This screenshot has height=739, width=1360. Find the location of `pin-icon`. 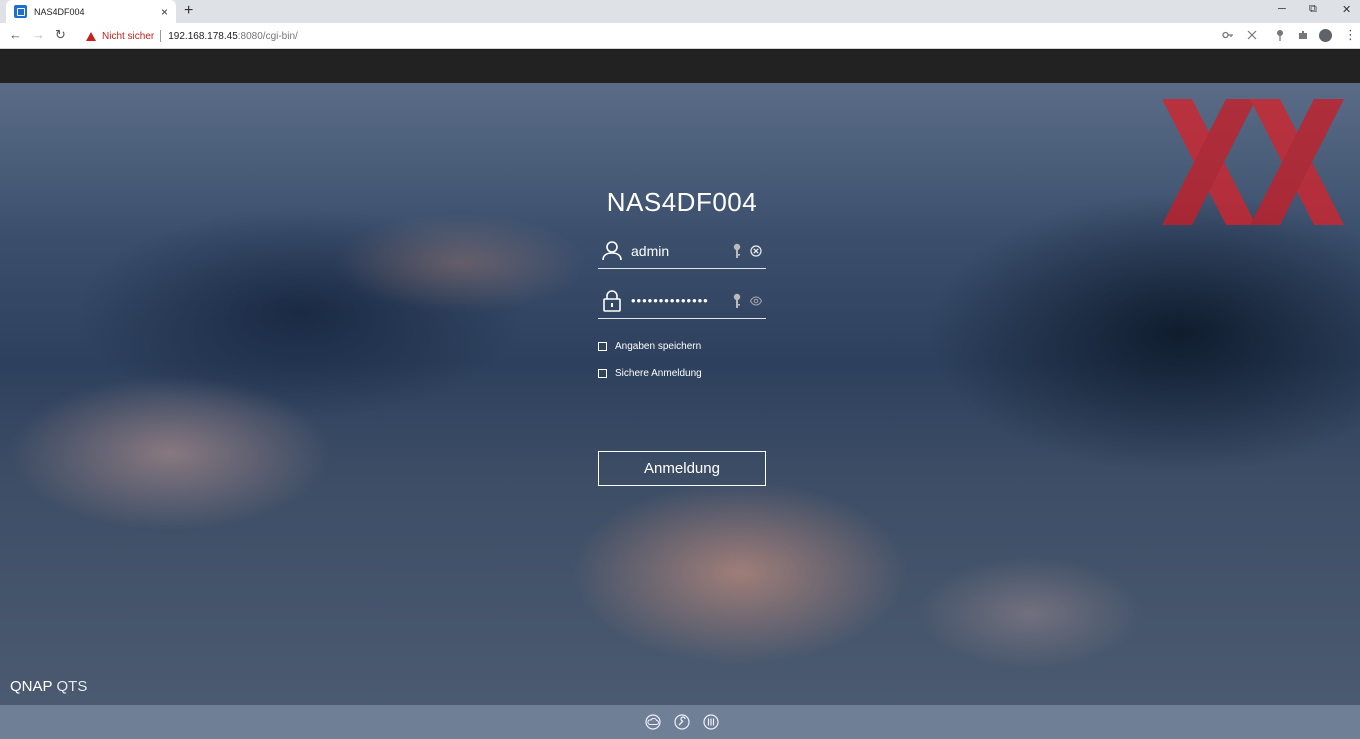

pin-icon is located at coordinates (1280, 35).